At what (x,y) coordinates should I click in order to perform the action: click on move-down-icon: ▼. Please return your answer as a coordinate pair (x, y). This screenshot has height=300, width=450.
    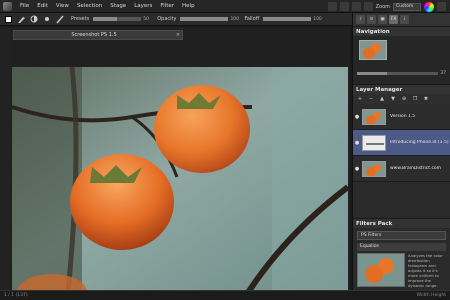
    Looking at the image, I should click on (393, 99).